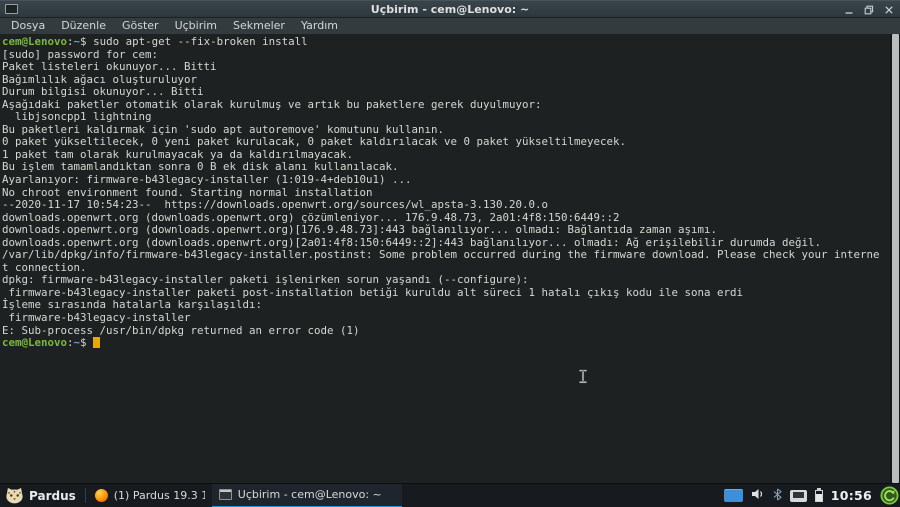 This screenshot has height=507, width=900. What do you see at coordinates (28, 26) in the screenshot?
I see `menu-item-dosya: Dosya` at bounding box center [28, 26].